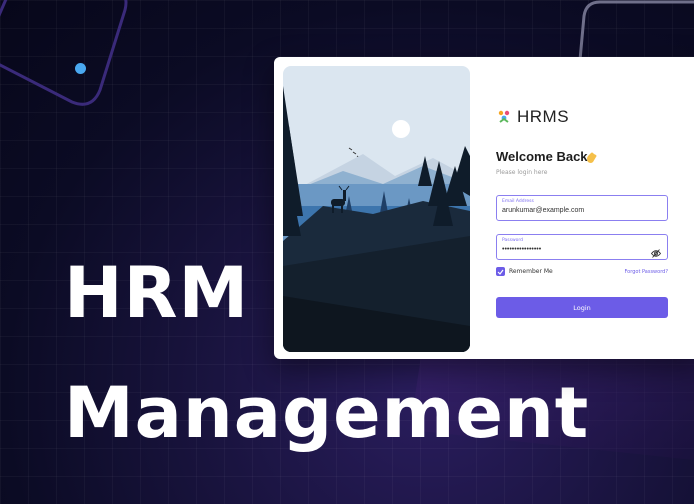  Describe the element at coordinates (522, 172) in the screenshot. I see `welcome-subtitle: Please login here` at that location.